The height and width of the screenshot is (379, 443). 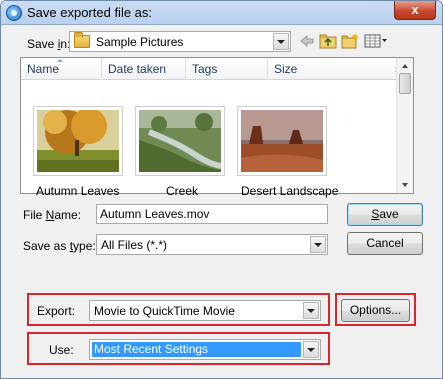 What do you see at coordinates (405, 83) in the screenshot?
I see `scroll-thumb` at bounding box center [405, 83].